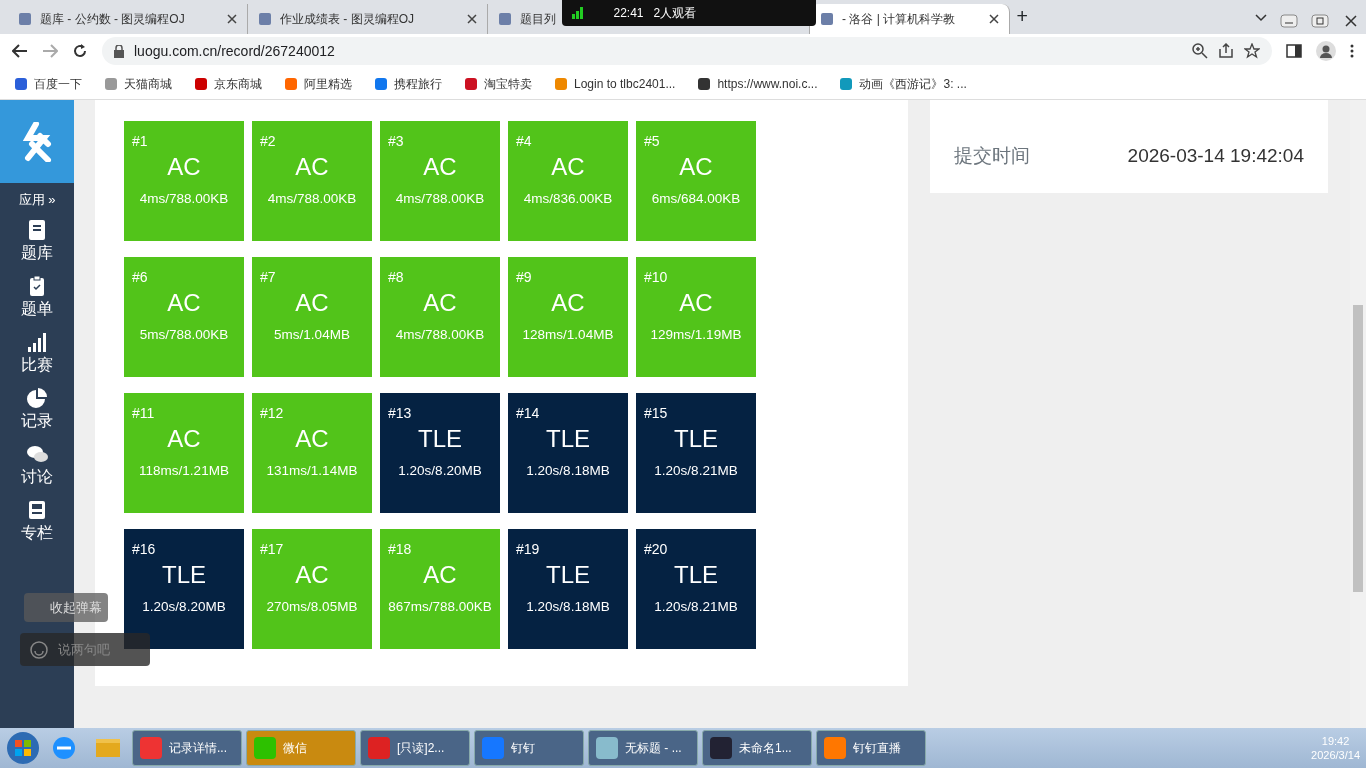 This screenshot has width=1366, height=768. Describe the element at coordinates (568, 589) in the screenshot. I see `testcase-tile: #19 TLE 1.20s/8.18MB` at that location.